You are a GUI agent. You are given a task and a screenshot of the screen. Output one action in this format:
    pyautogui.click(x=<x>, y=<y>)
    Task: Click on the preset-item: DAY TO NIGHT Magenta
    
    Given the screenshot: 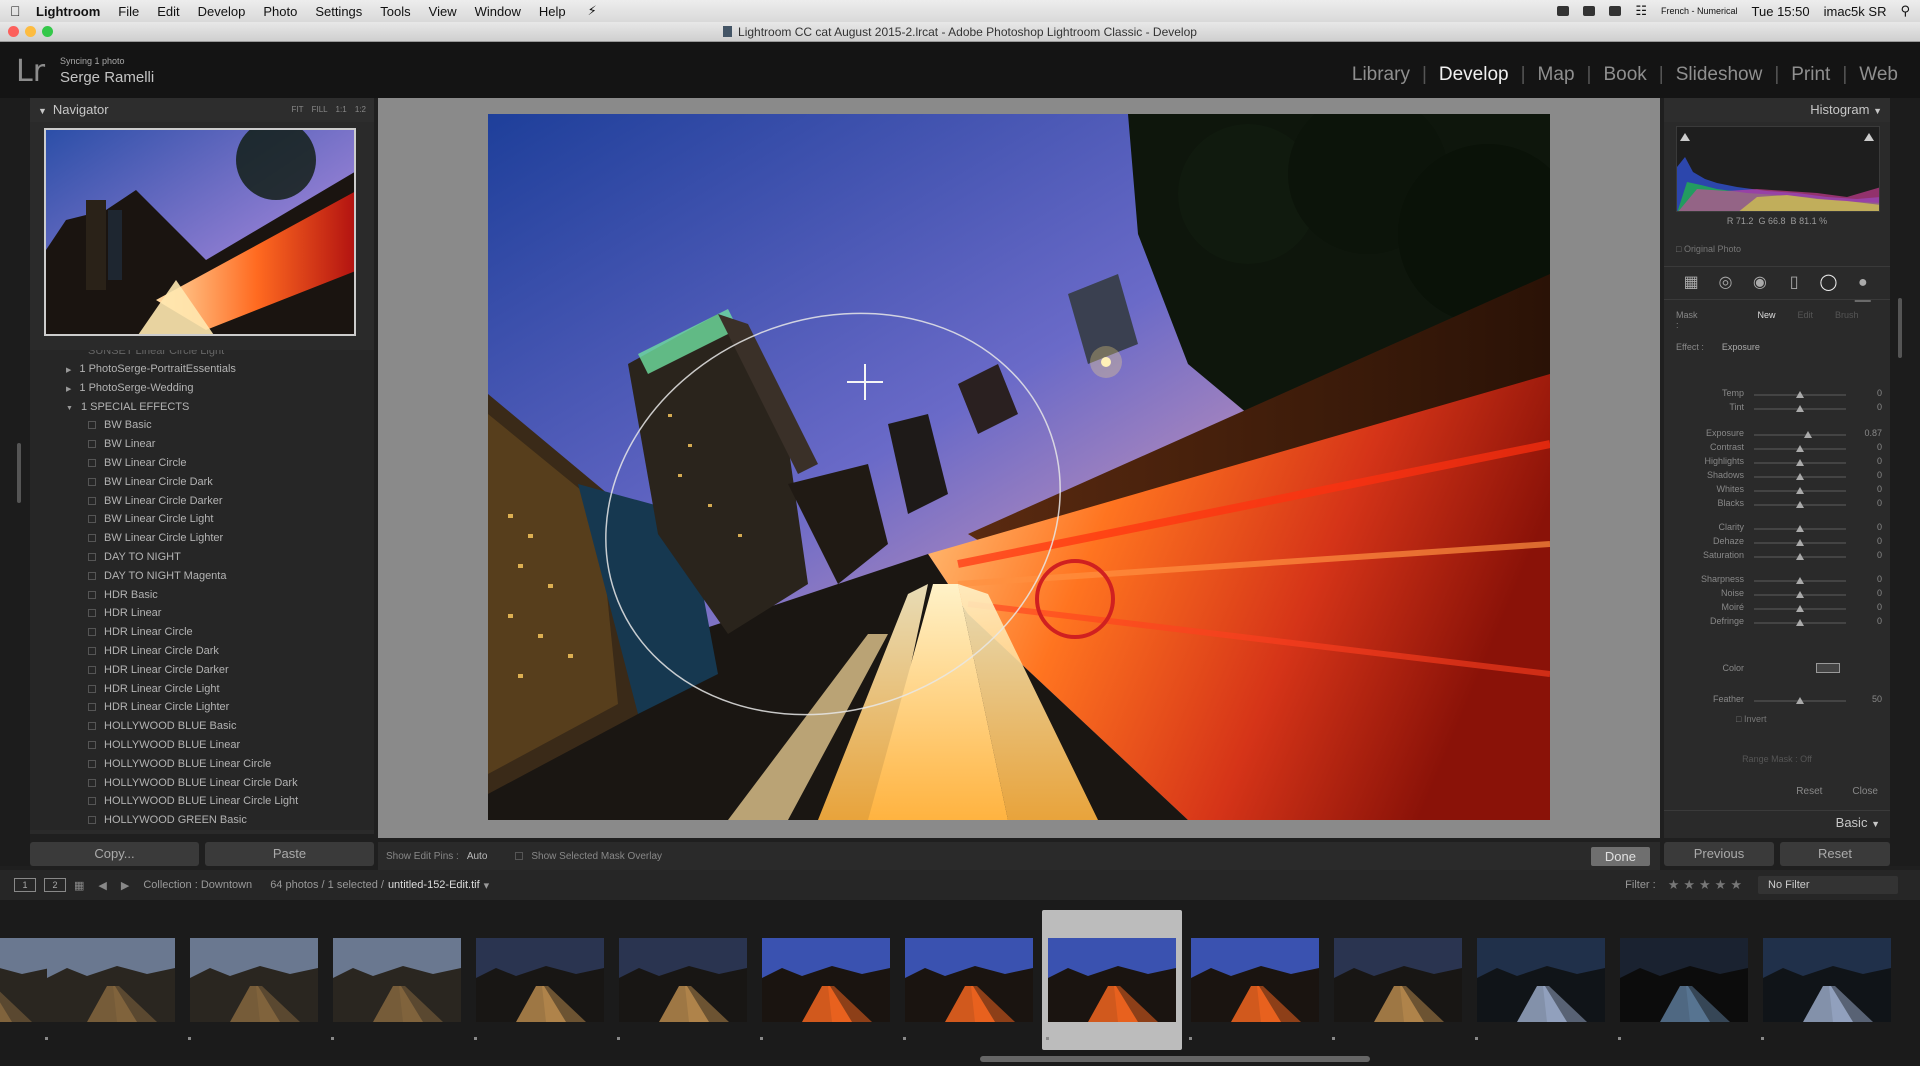 What is the action you would take?
    pyautogui.click(x=202, y=576)
    